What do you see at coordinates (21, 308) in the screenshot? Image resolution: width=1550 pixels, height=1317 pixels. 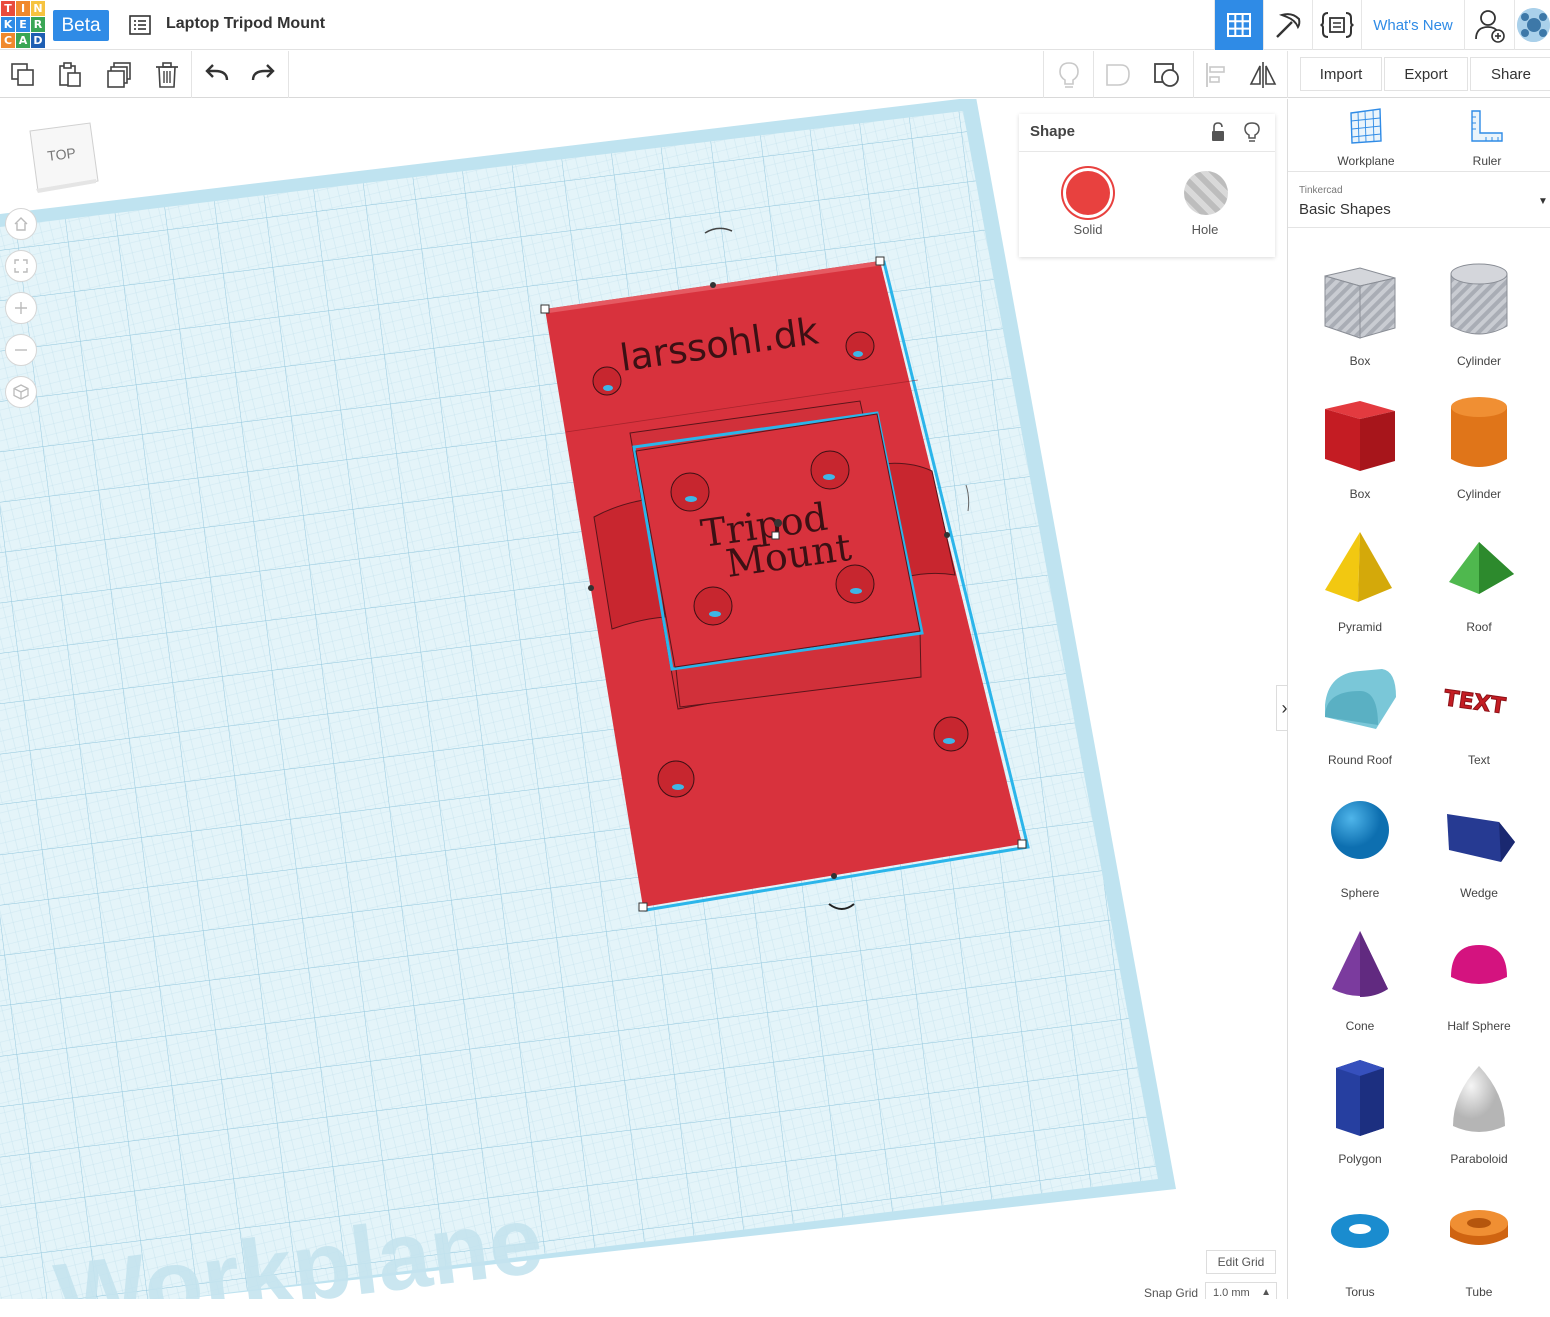 I see `zoom-in-button` at bounding box center [21, 308].